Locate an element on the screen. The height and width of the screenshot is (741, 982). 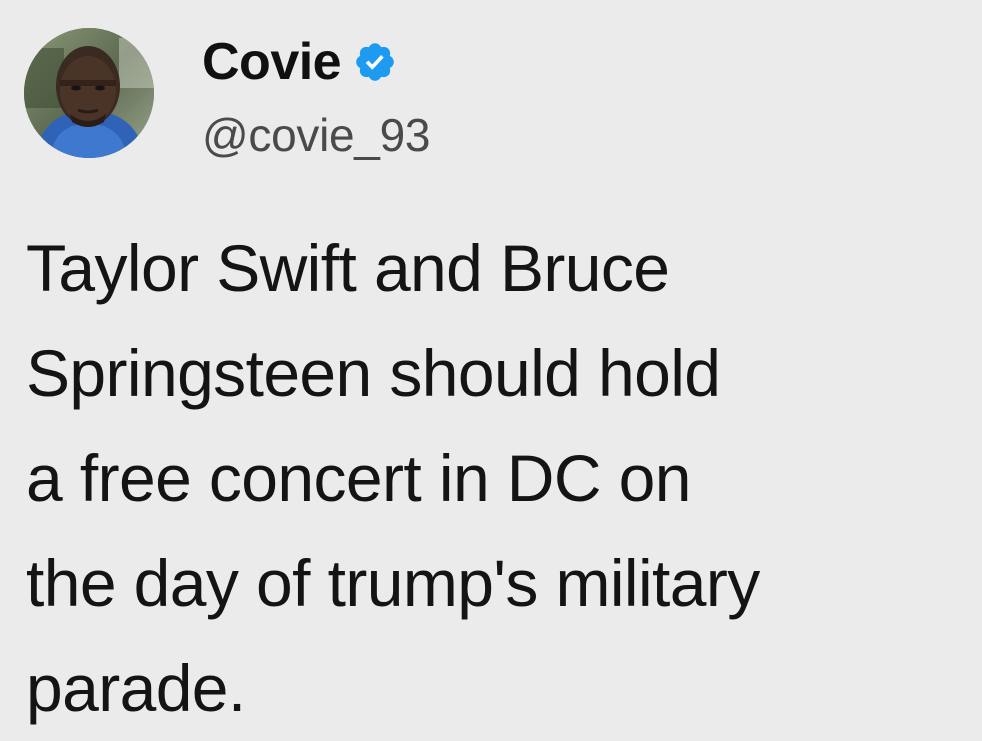
person-photo-avatar-icon is located at coordinates (89, 93).